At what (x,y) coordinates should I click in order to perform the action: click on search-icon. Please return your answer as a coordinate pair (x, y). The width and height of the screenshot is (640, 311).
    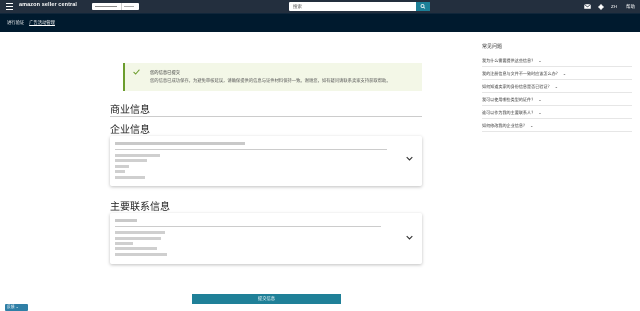
    Looking at the image, I should click on (423, 6).